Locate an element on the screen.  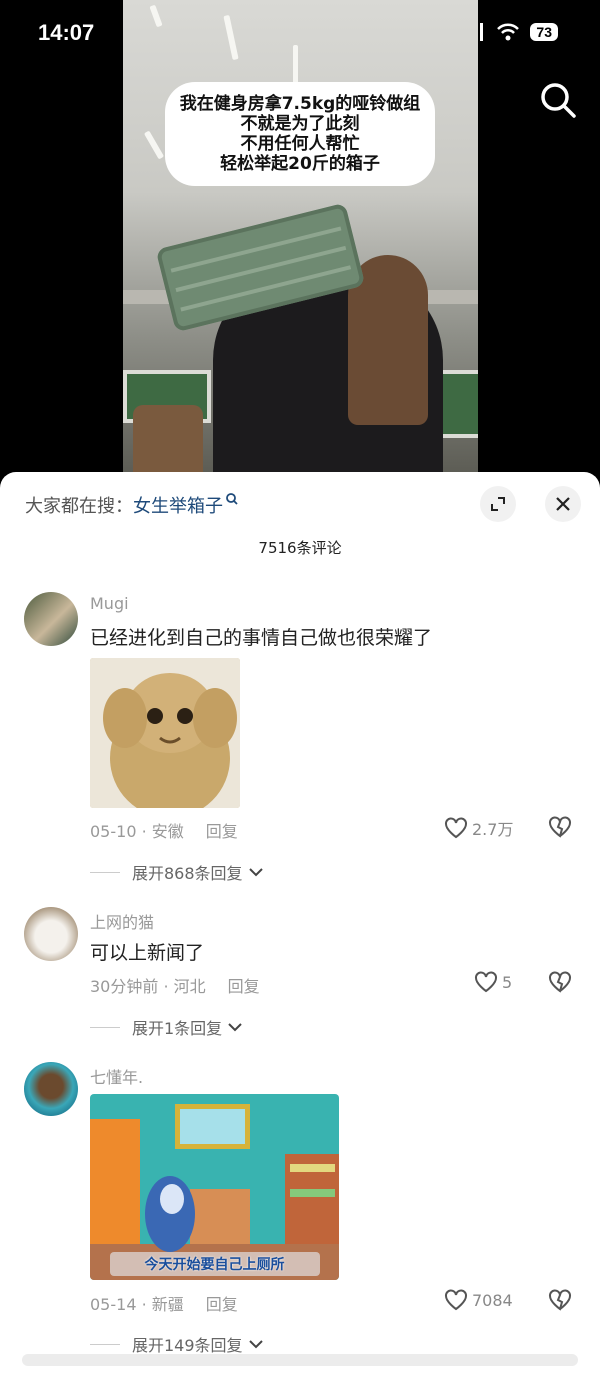
comment-location: 河北 is located at coordinates (189, 986).